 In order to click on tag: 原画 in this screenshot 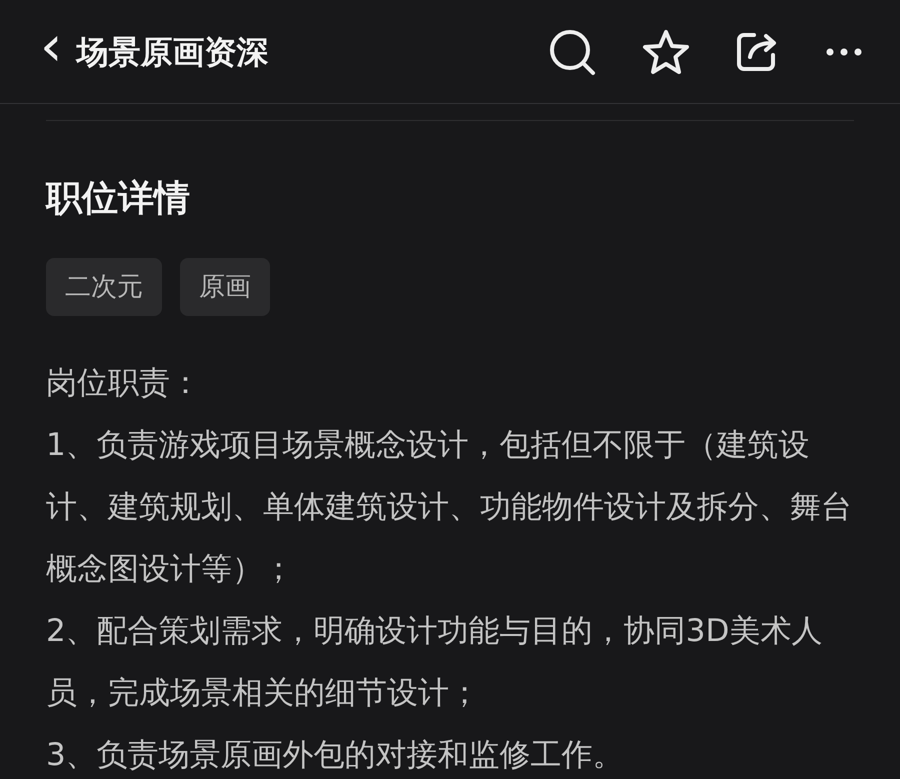, I will do `click(225, 287)`.